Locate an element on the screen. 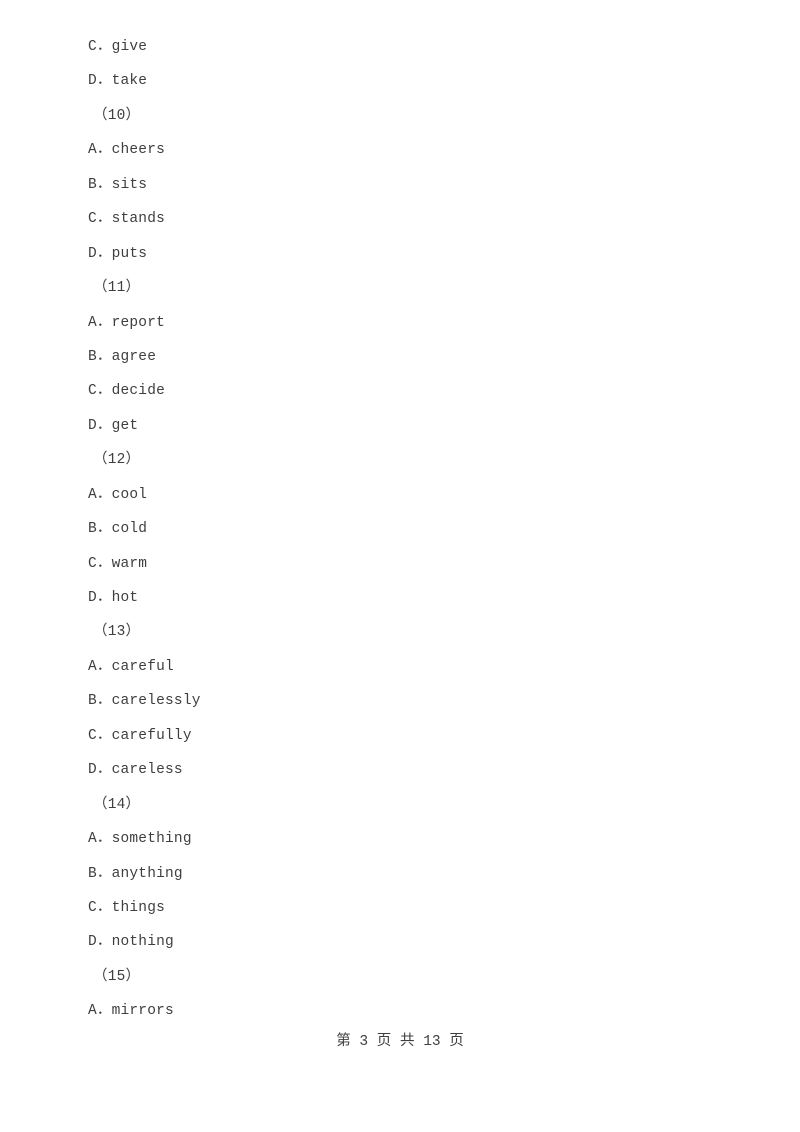  answer-option: A．careful is located at coordinates (131, 666).